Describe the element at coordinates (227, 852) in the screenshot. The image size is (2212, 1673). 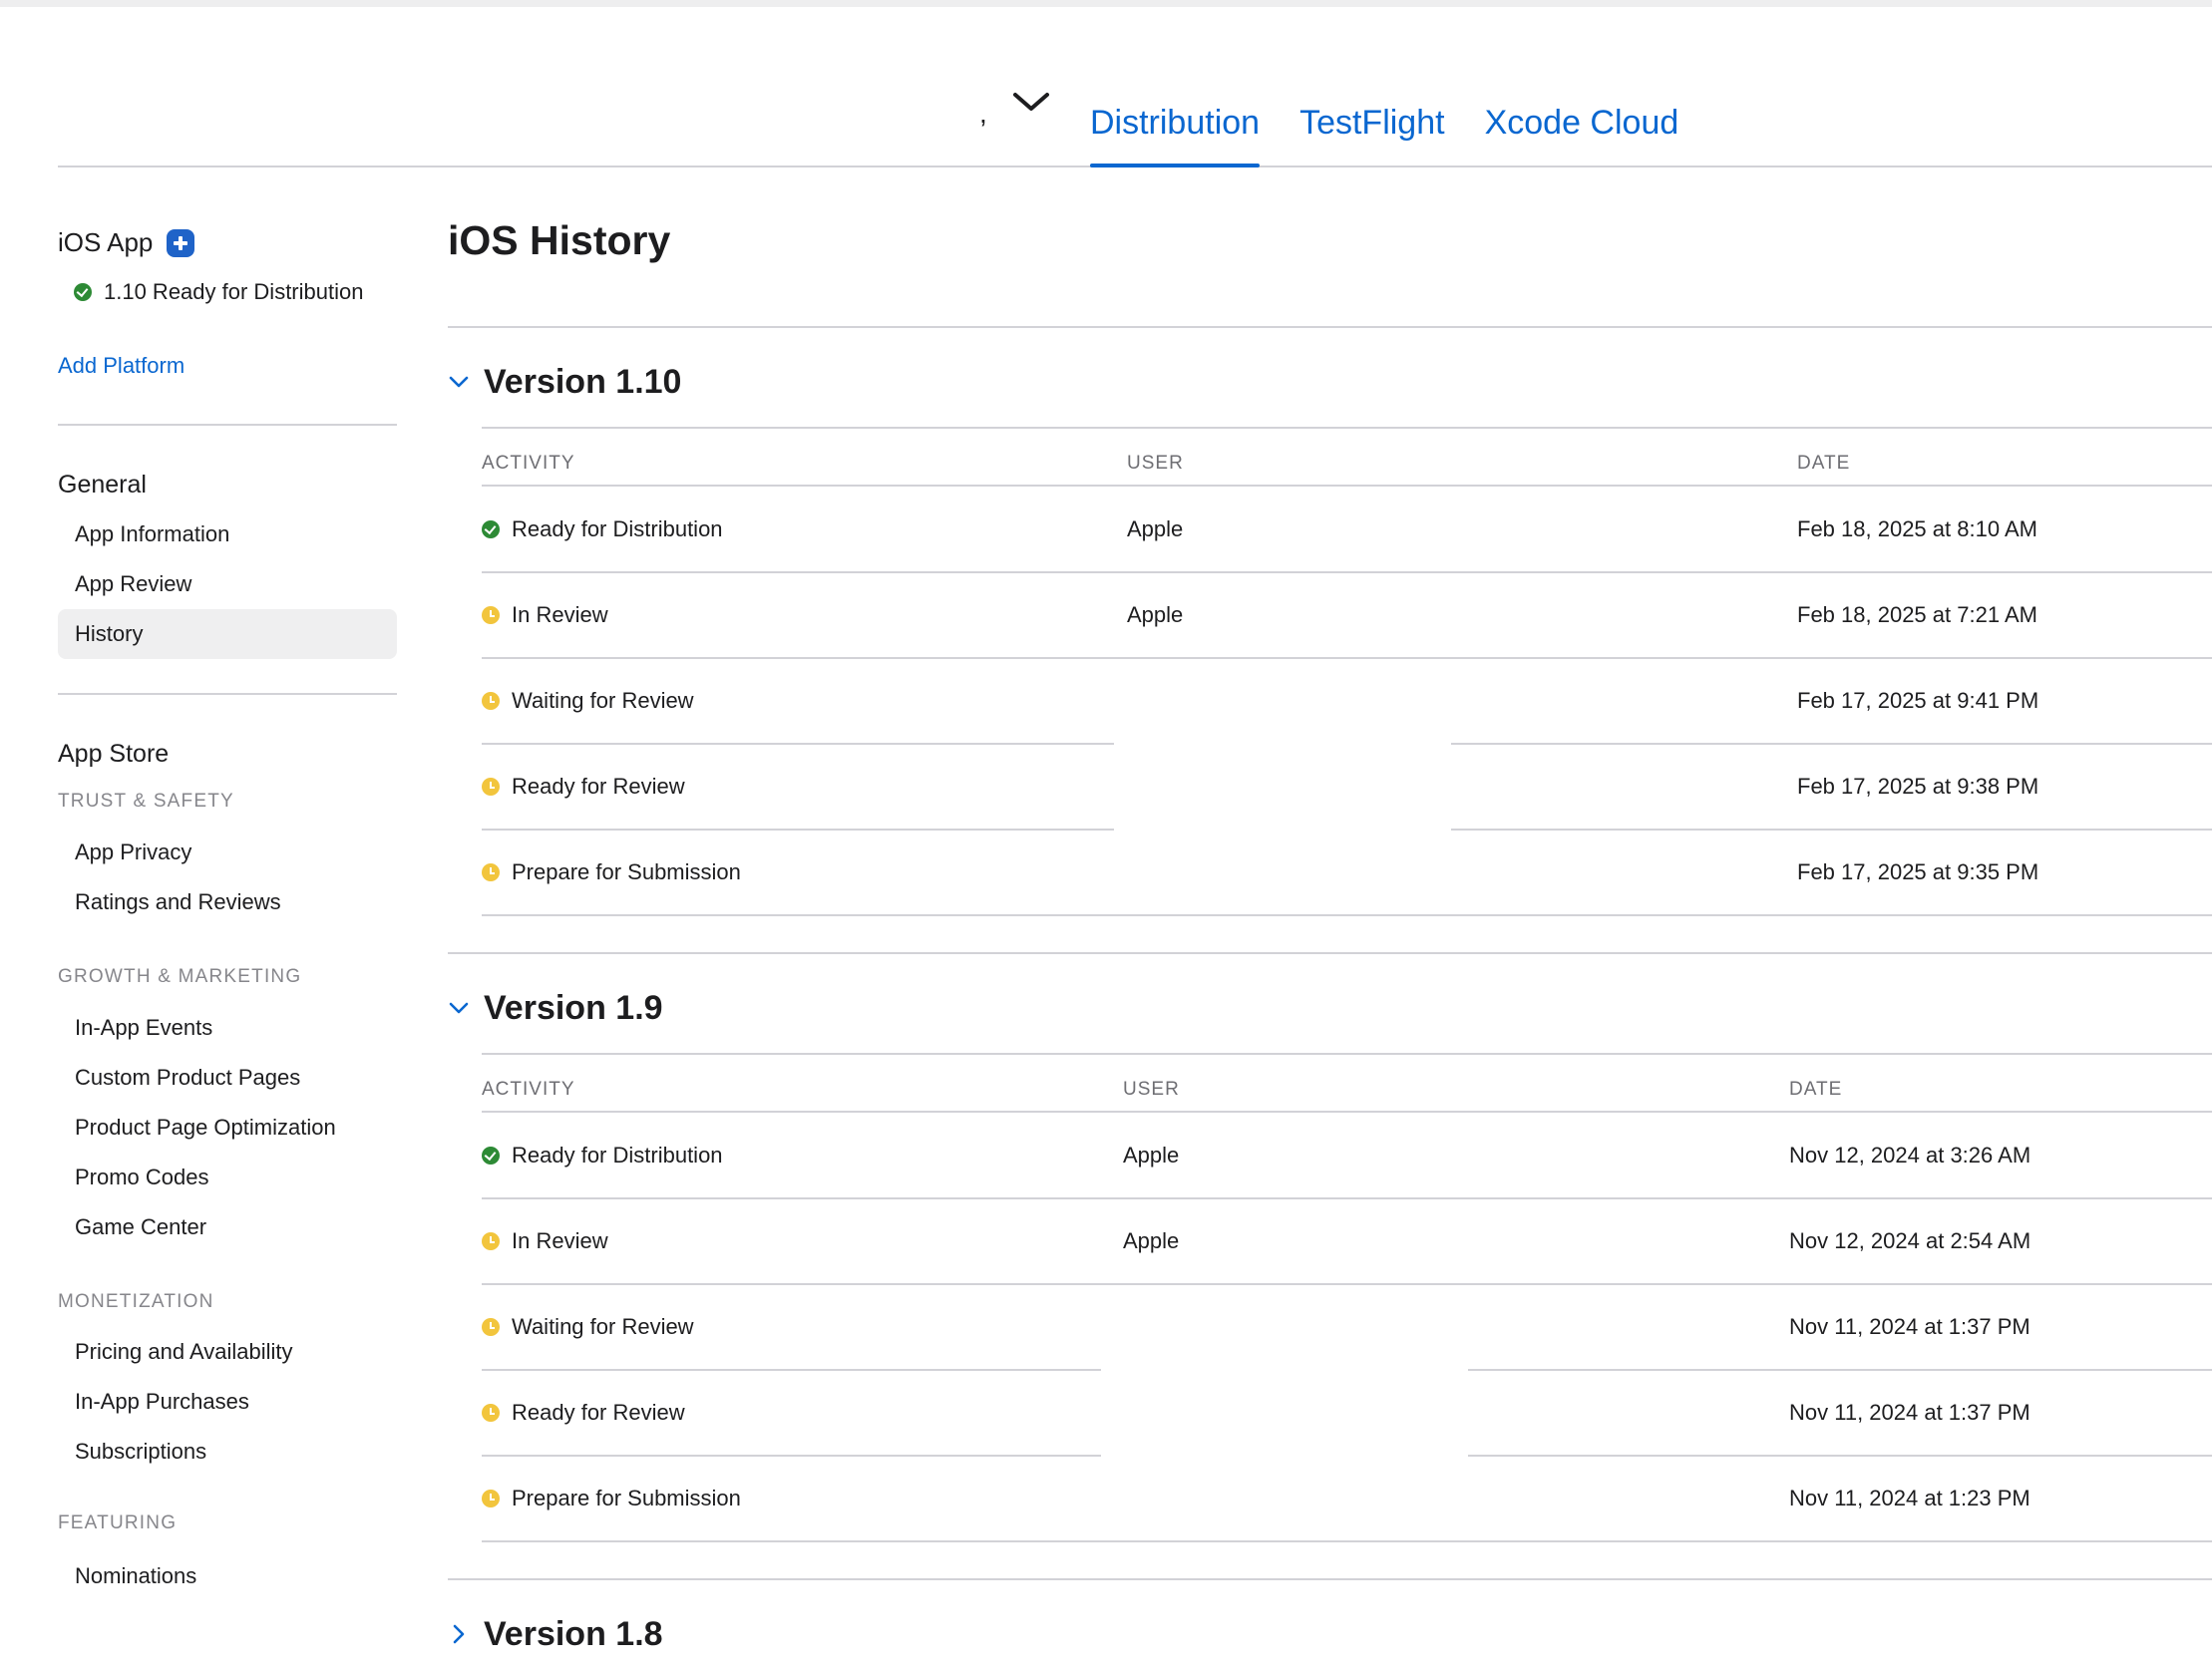
I see `sidebar-item-app-privacy: App Privacy` at that location.